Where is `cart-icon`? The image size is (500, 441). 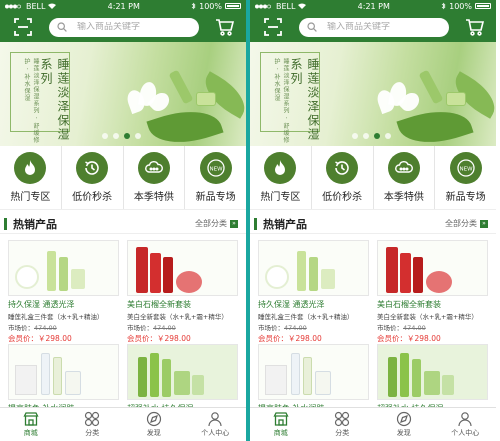
cart-icon is located at coordinates (225, 27).